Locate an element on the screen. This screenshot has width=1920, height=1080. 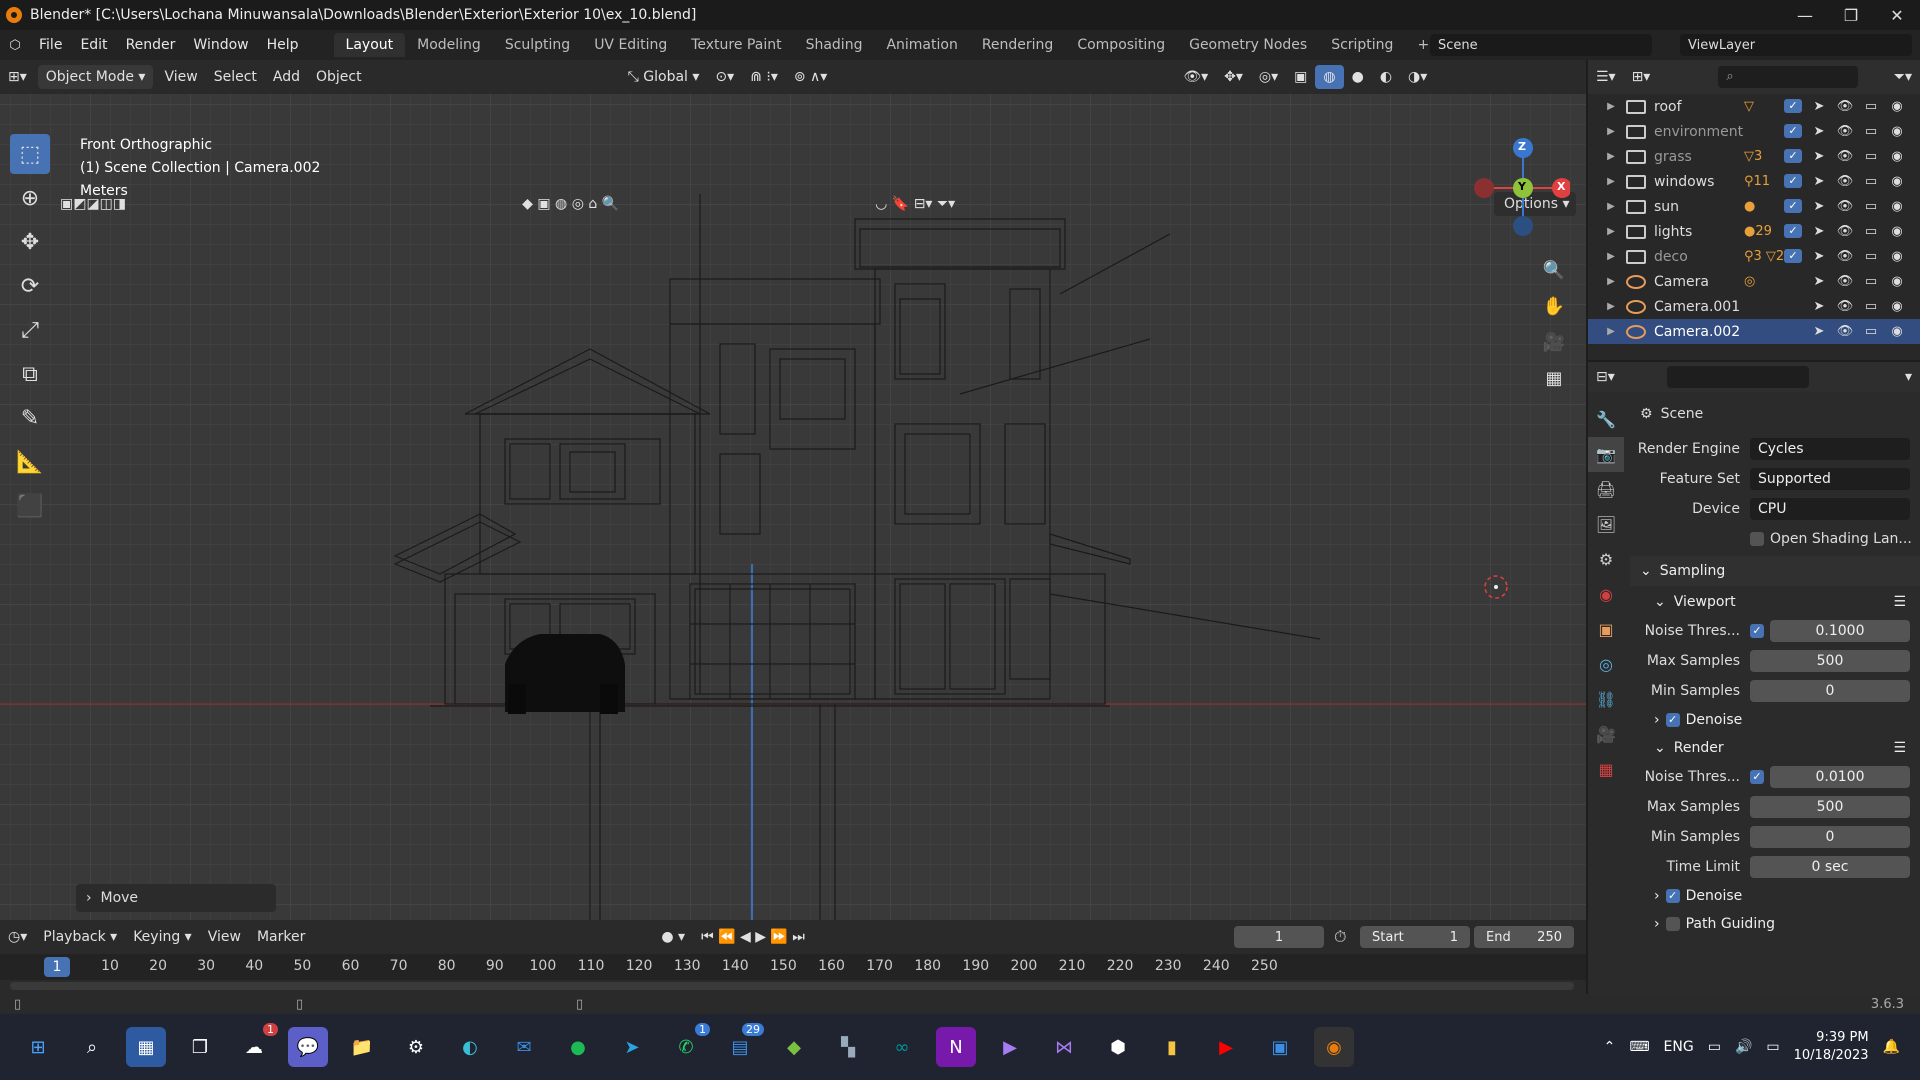
notification-icon: 🔔 is located at coordinates (1891, 1047).